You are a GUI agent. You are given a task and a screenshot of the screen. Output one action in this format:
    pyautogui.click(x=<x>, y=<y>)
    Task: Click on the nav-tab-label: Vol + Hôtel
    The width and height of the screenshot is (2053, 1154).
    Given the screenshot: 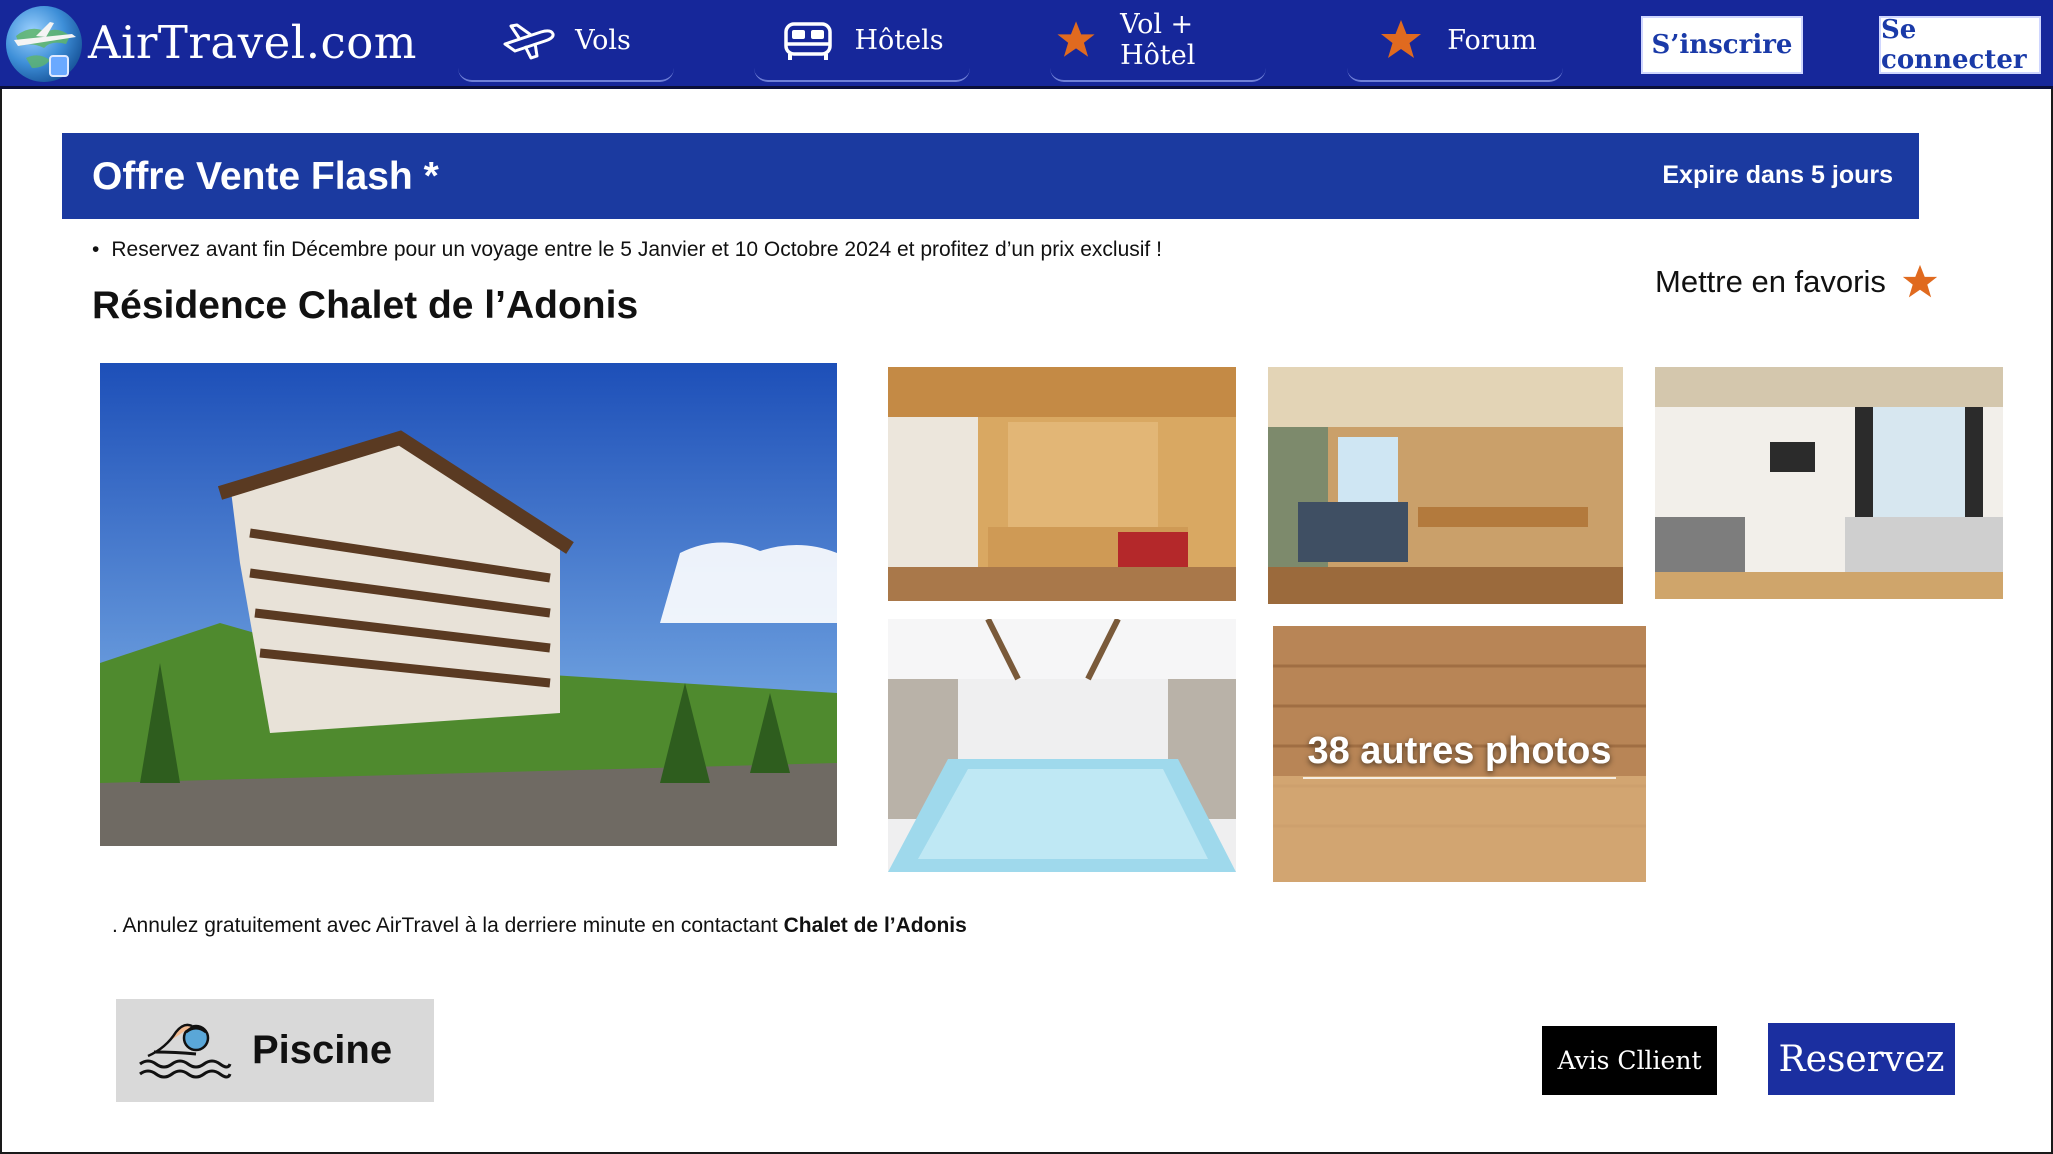 What is the action you would take?
    pyautogui.click(x=1158, y=40)
    